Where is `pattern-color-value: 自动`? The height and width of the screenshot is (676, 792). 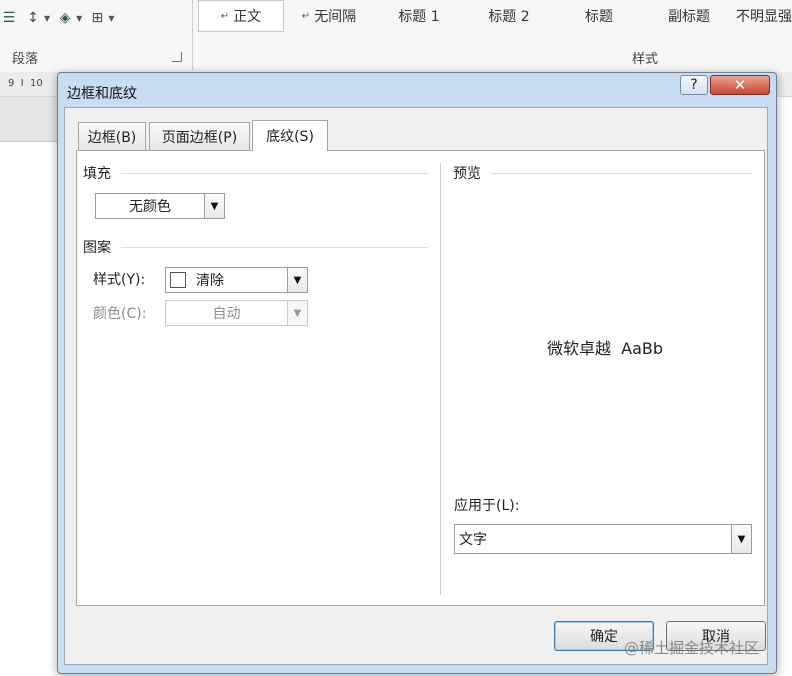 pattern-color-value: 自动 is located at coordinates (226, 314).